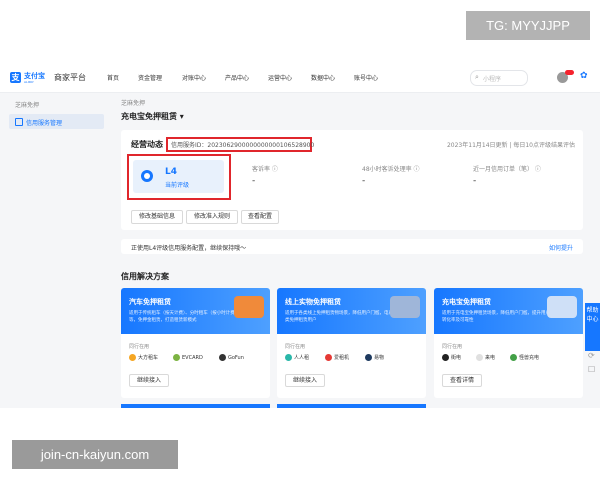 The image size is (600, 480). I want to click on service-id-highlight: 信用服务ID：2023062900000000000106528900, so click(240, 144).